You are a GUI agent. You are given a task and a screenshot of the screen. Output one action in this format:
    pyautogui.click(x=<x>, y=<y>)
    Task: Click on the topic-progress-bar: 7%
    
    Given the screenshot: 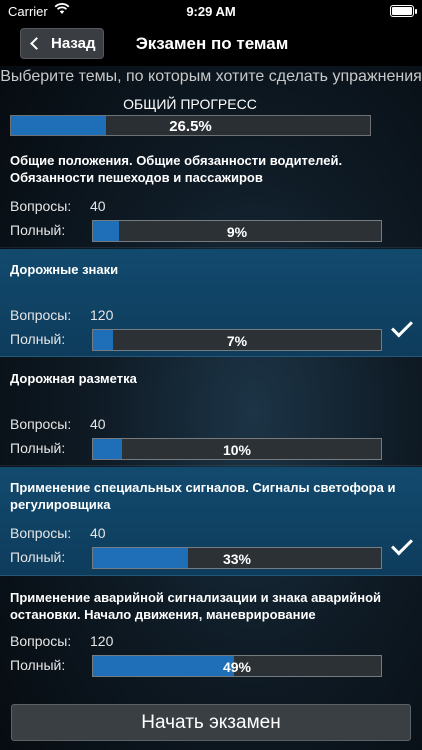 What is the action you would take?
    pyautogui.click(x=237, y=340)
    